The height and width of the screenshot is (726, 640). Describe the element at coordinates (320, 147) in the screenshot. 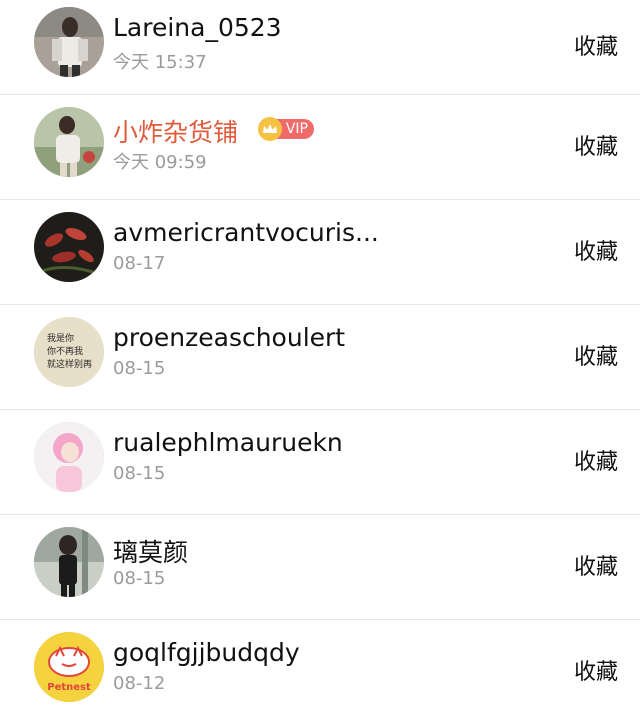

I see `list-item: 小炸杂货铺 VIP 今天 09:59 收藏` at that location.